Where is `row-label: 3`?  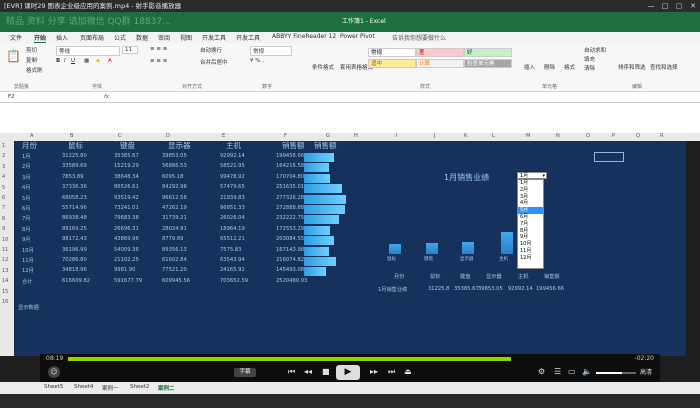 row-label: 3 is located at coordinates (3, 167).